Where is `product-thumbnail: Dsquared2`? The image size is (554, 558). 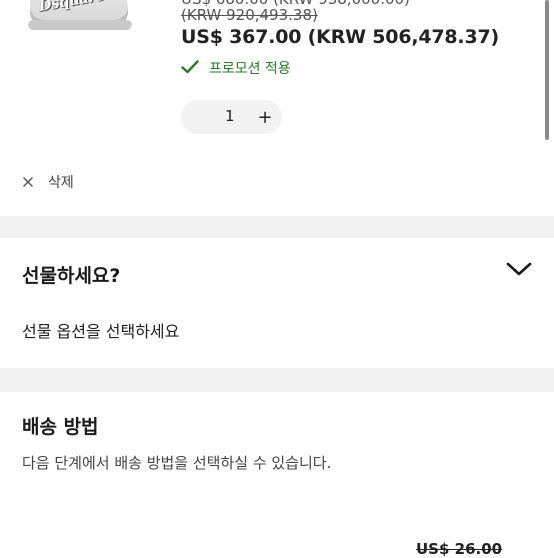 product-thumbnail: Dsquared2 is located at coordinates (79, 17).